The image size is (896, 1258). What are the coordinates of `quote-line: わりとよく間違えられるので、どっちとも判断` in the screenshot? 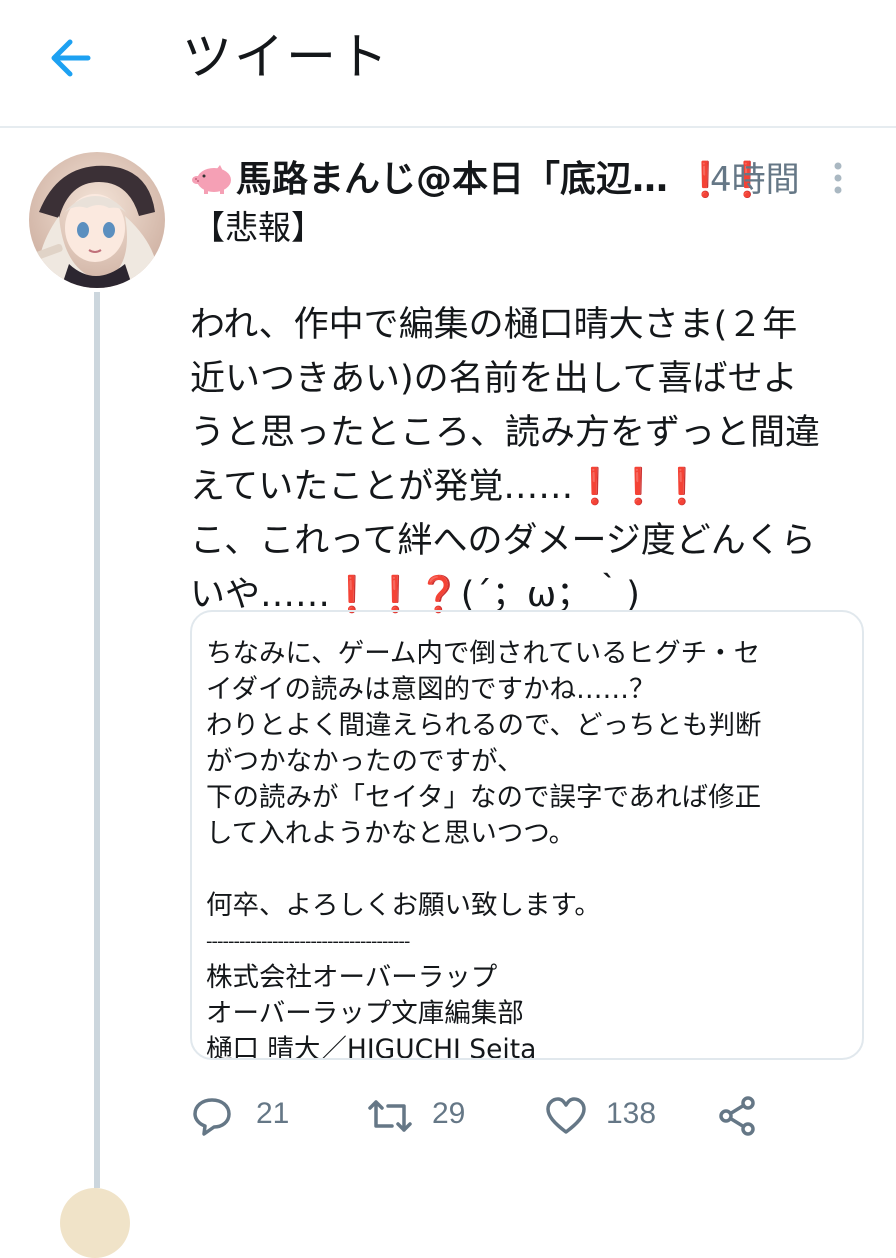 It's located at (484, 725).